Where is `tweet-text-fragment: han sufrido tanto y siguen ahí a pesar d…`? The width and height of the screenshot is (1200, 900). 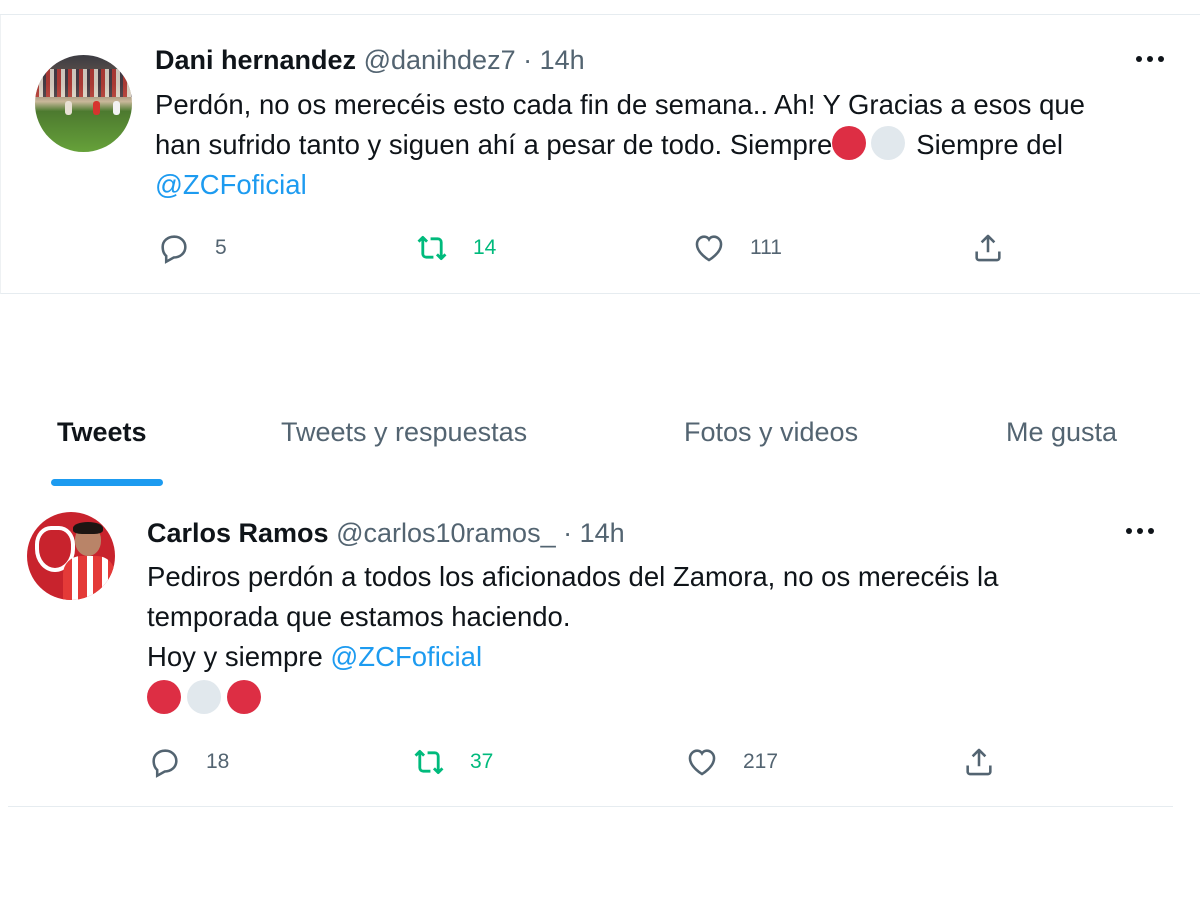
tweet-text-fragment: han sufrido tanto y siguen ahí a pesar d… is located at coordinates (494, 144).